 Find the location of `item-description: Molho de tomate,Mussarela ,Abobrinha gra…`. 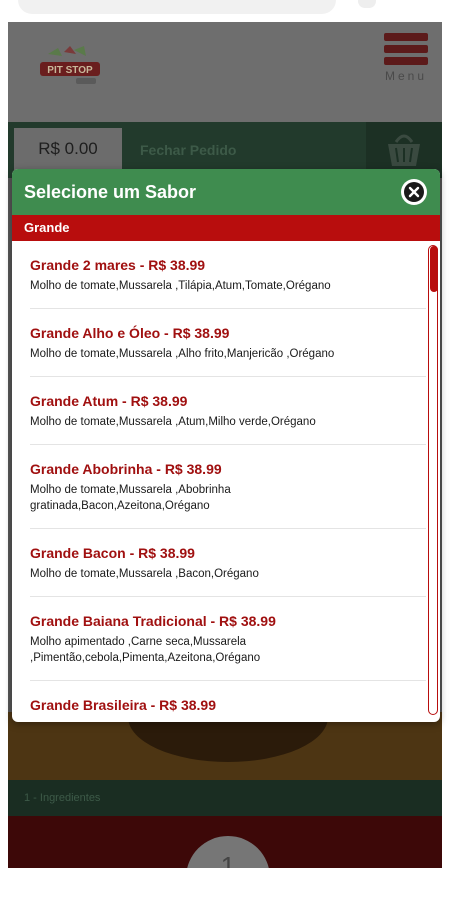

item-description: Molho de tomate,Mussarela ,Abobrinha gra… is located at coordinates (130, 498).